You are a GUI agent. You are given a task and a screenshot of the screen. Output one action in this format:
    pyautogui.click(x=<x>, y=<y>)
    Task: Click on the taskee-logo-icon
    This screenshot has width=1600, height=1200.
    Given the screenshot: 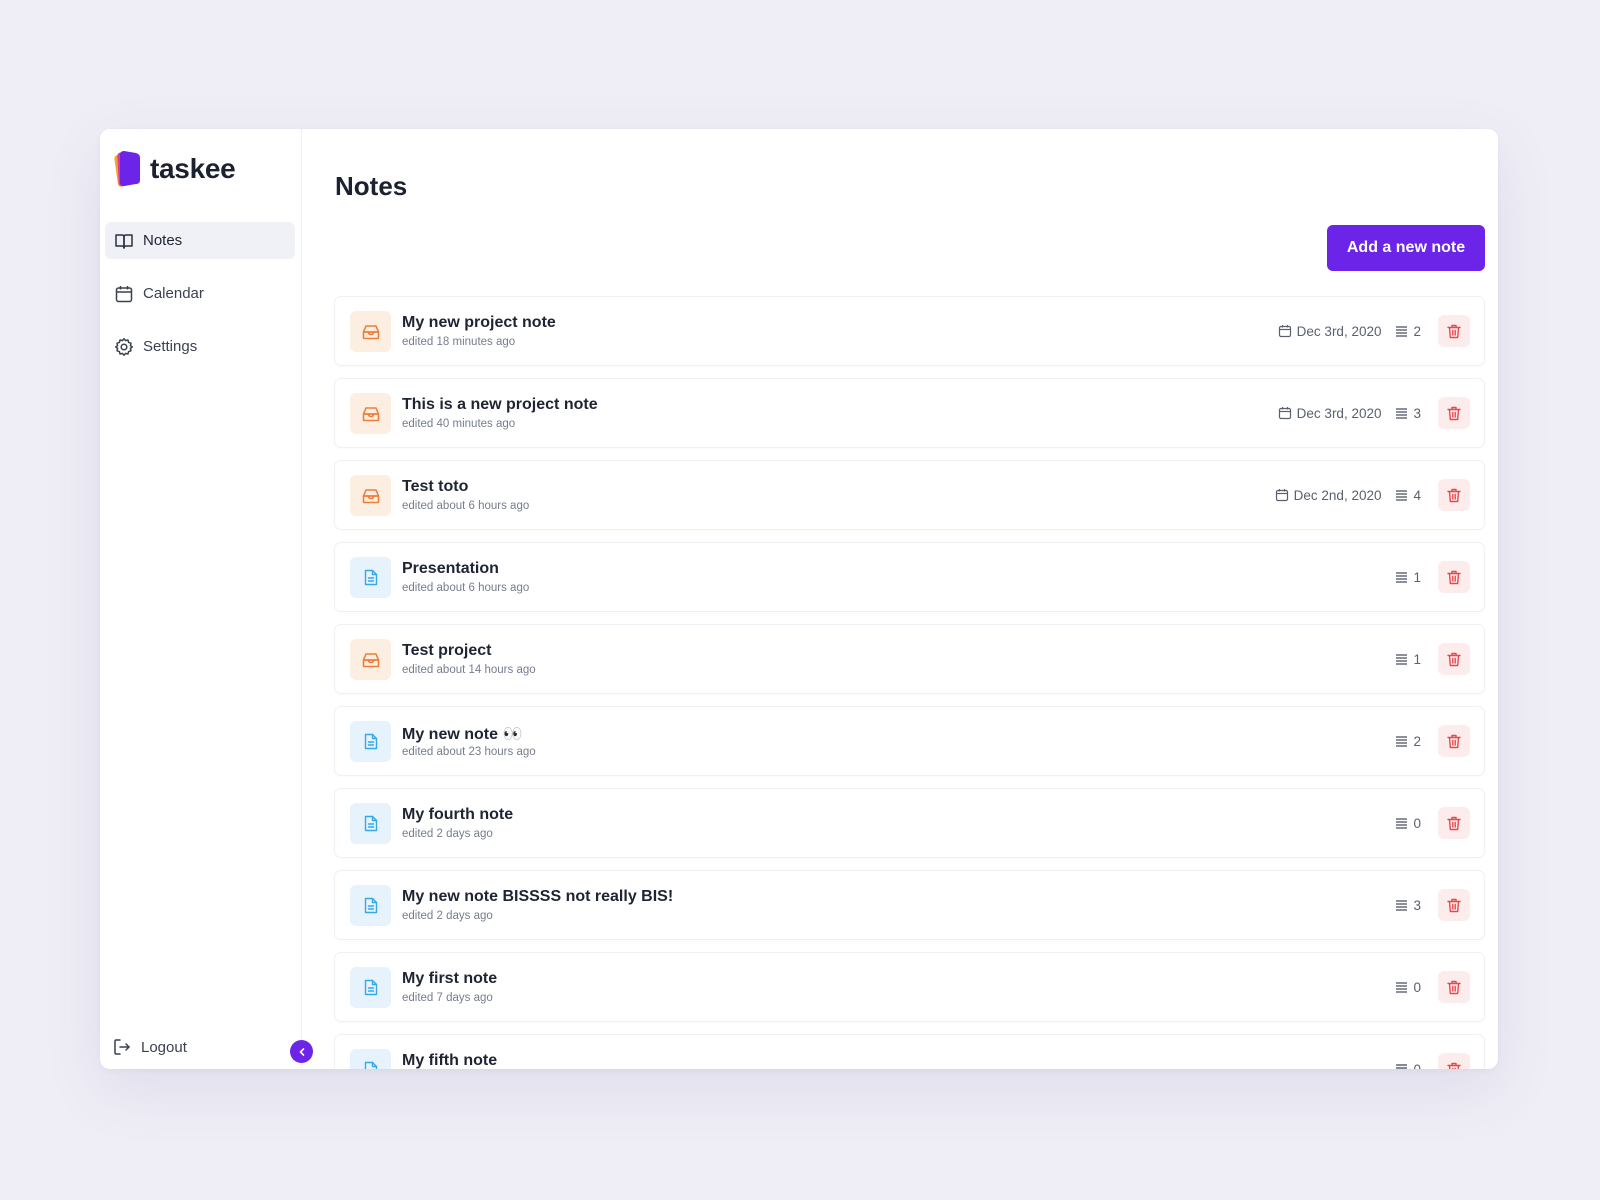 What is the action you would take?
    pyautogui.click(x=127, y=169)
    